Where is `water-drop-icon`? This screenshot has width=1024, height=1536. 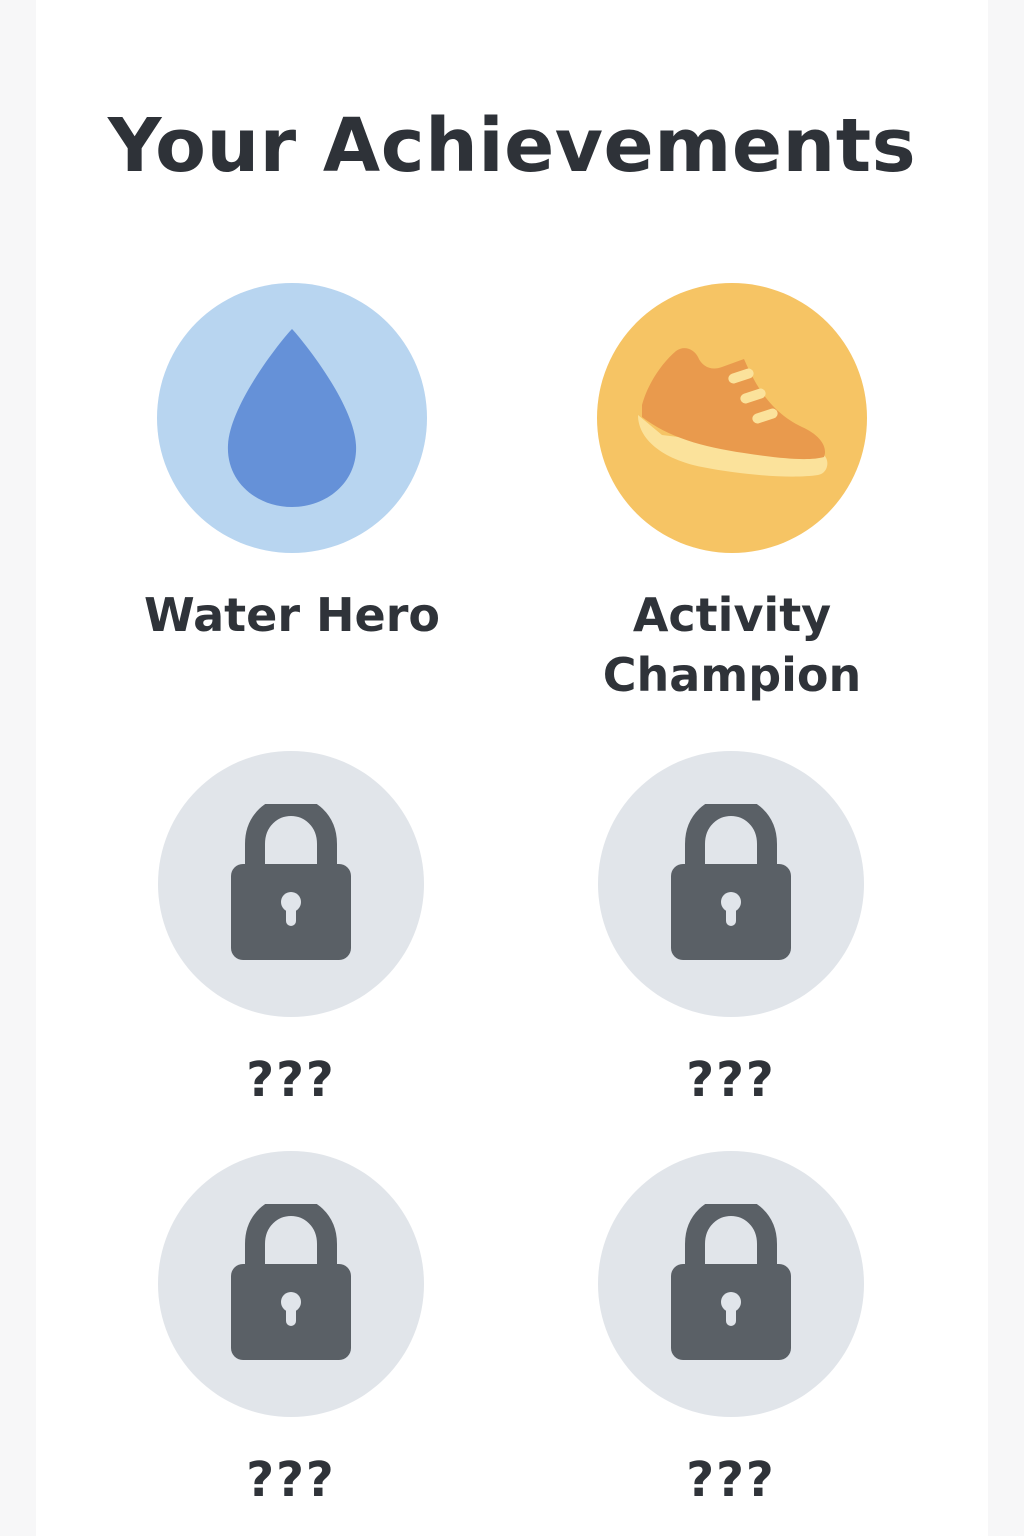
water-drop-icon is located at coordinates (292, 418).